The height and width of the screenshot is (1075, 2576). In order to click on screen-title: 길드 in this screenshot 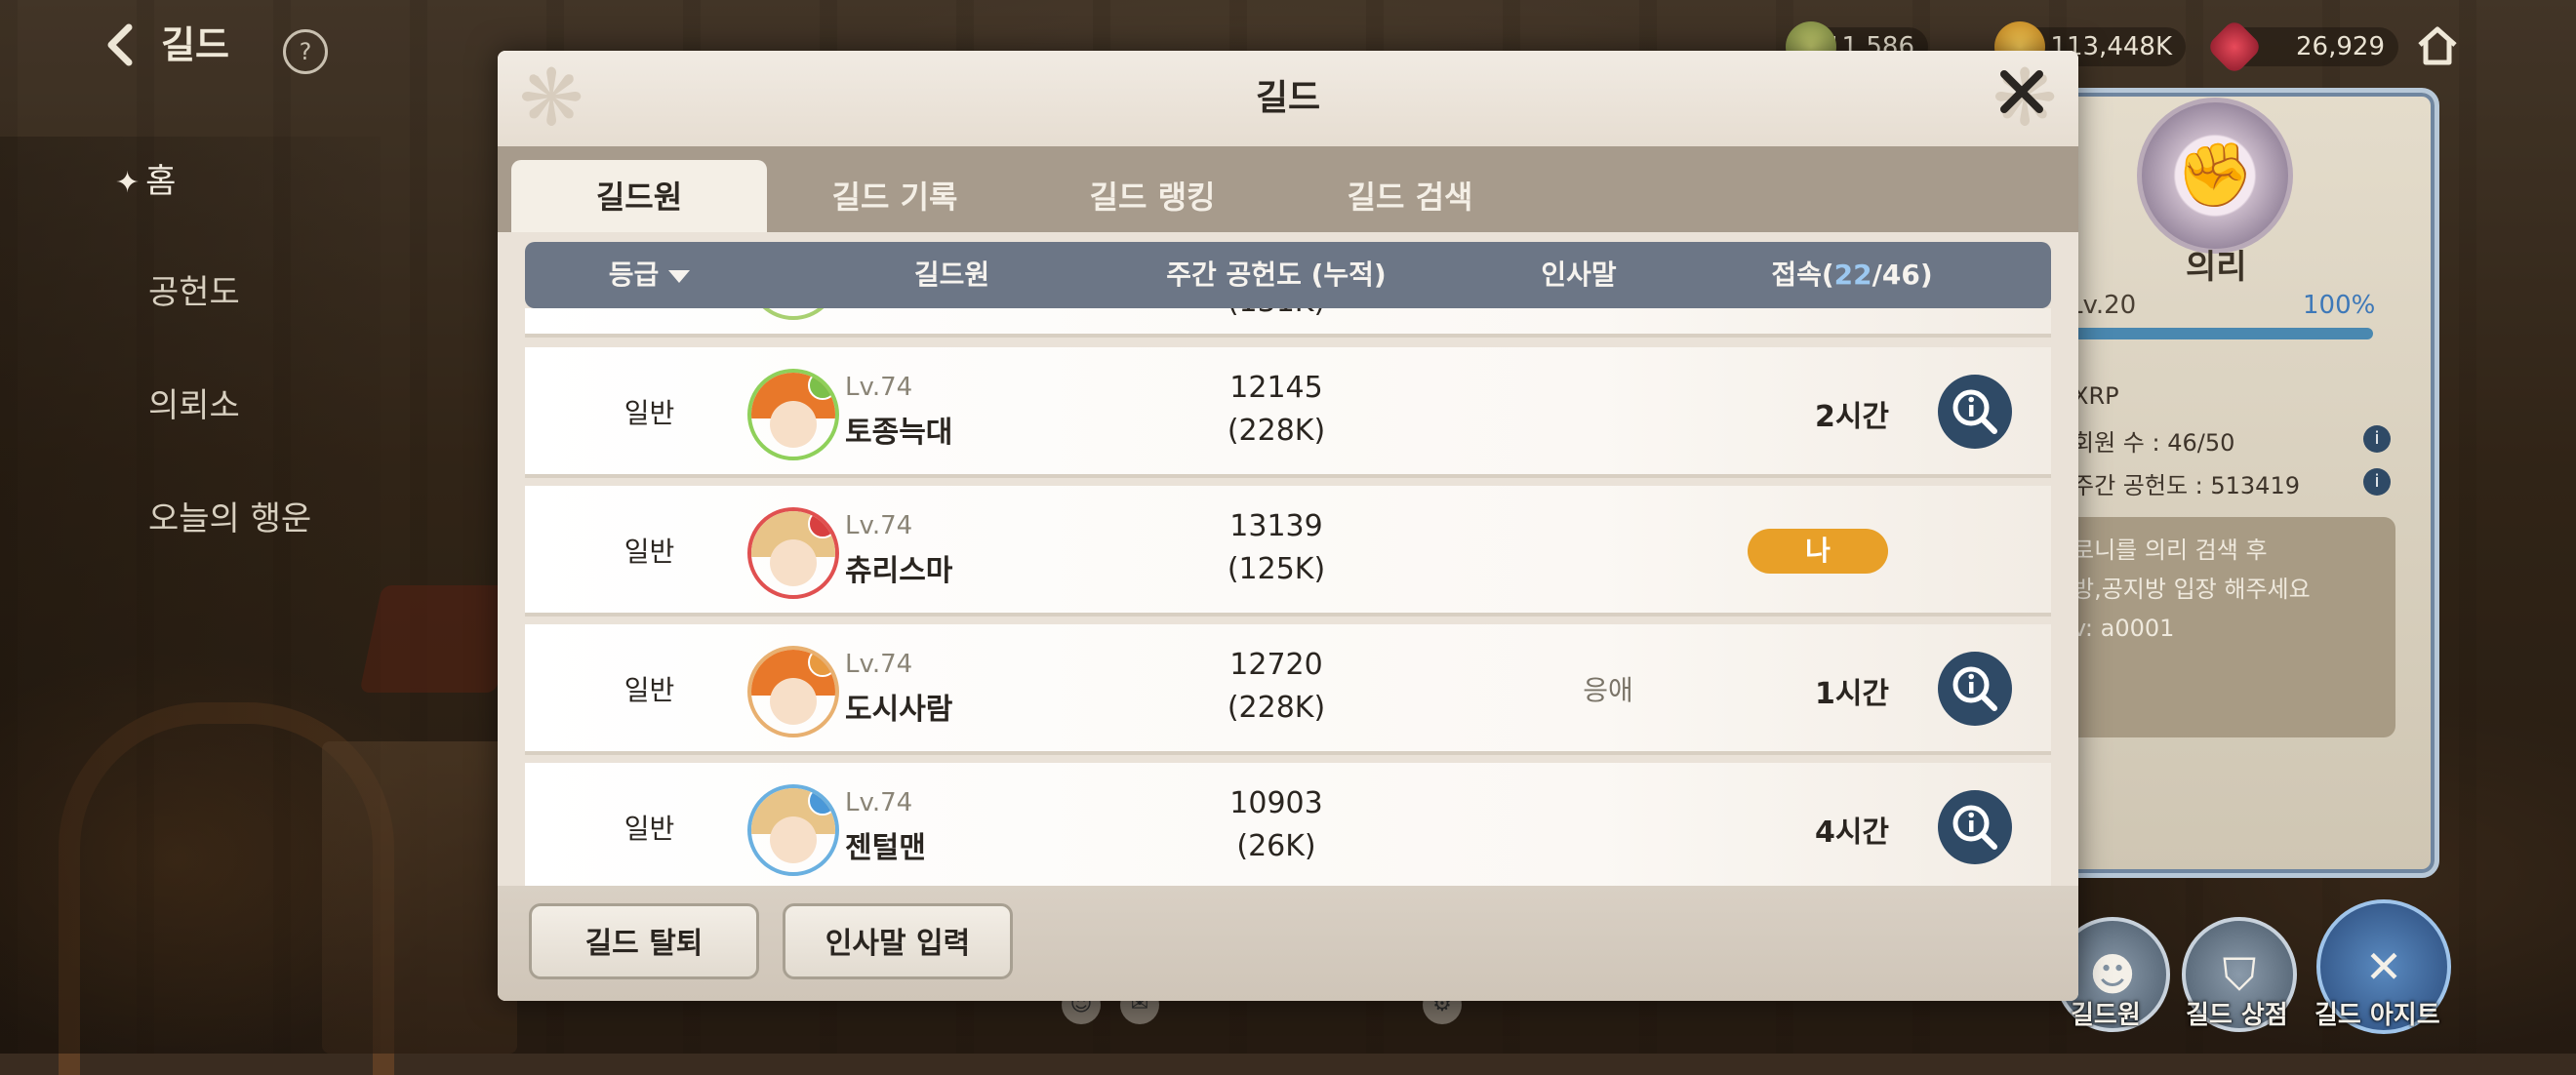, I will do `click(195, 44)`.